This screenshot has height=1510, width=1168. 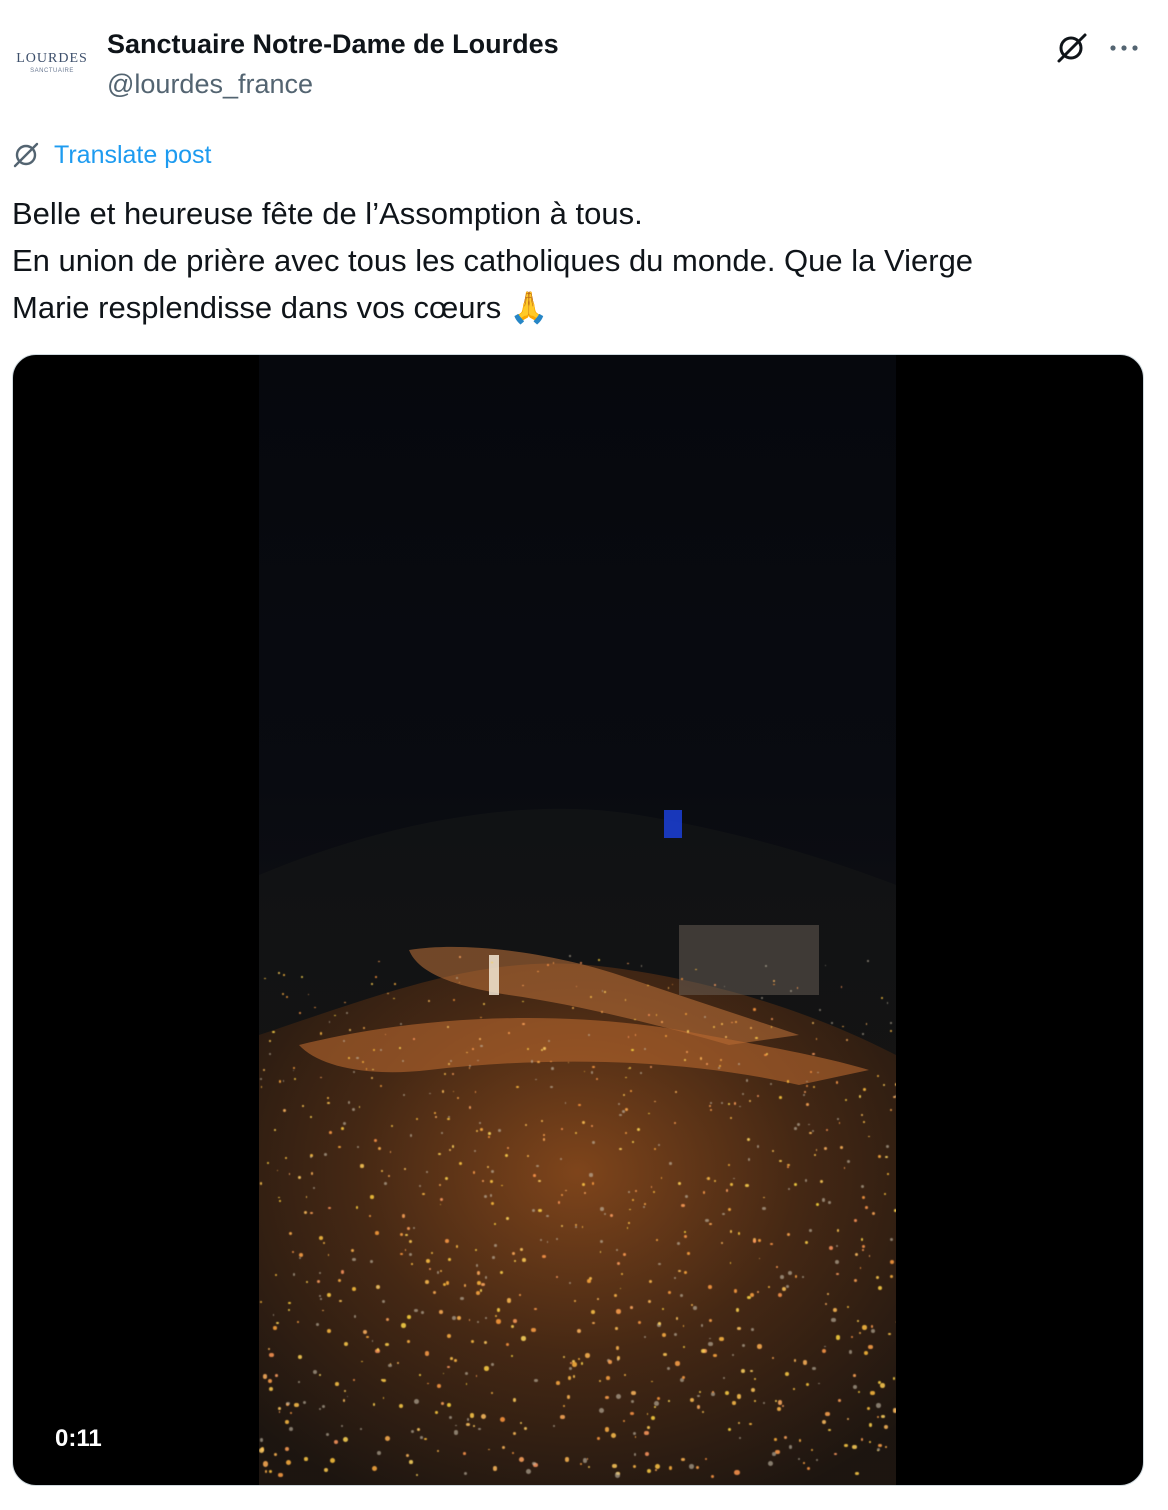 What do you see at coordinates (133, 154) in the screenshot?
I see `translate-post-label: Translate post` at bounding box center [133, 154].